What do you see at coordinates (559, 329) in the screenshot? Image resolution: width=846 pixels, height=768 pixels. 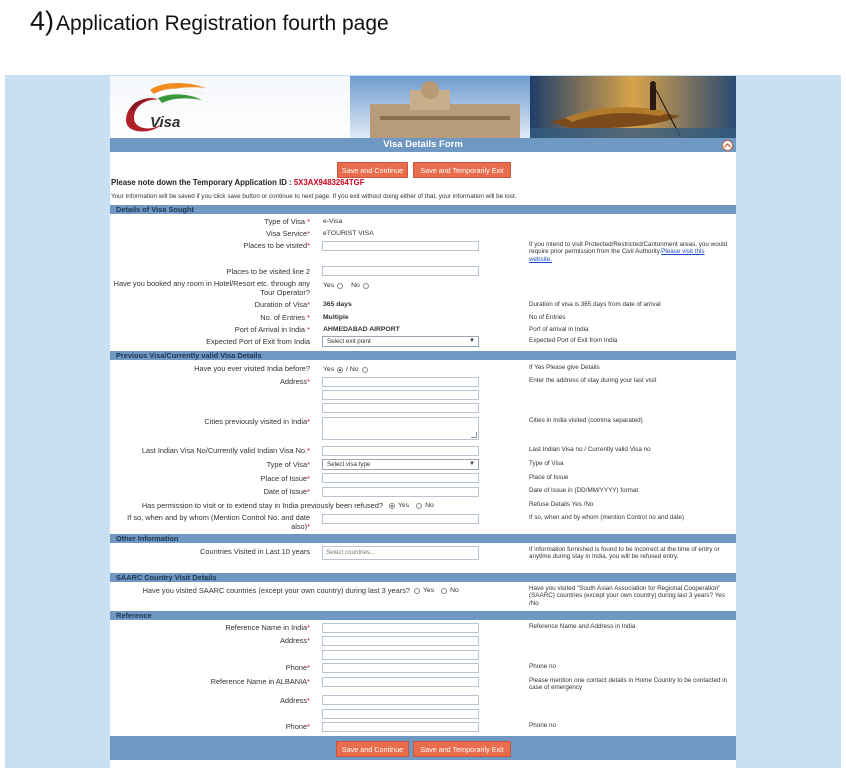 I see `arrival-help: Port of arrival in India` at bounding box center [559, 329].